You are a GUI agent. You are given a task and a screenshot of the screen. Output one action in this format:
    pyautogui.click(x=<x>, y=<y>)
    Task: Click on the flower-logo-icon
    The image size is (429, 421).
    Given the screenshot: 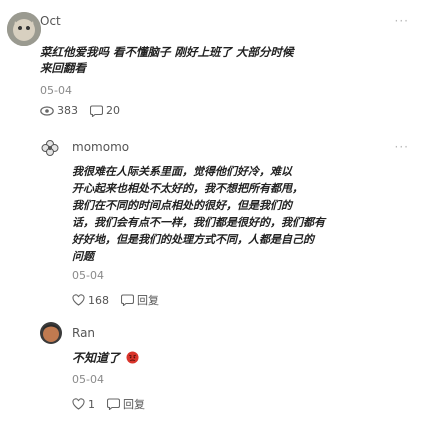 What is the action you would take?
    pyautogui.click(x=50, y=148)
    